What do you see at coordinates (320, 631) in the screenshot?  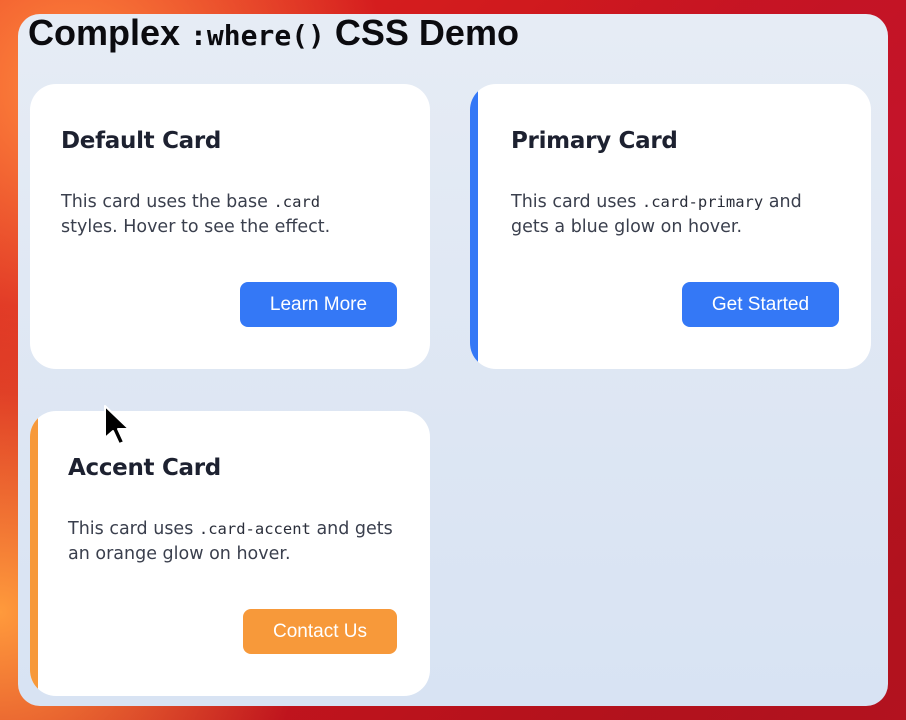 I see `contact-us-button: Contact Us` at bounding box center [320, 631].